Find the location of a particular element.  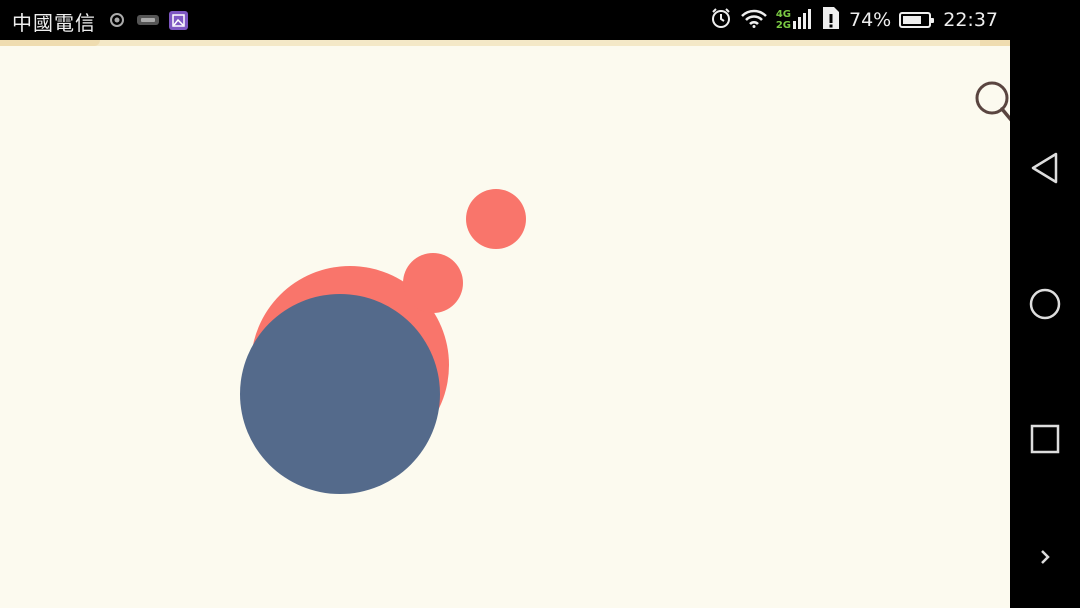

recents-button is located at coordinates (1045, 439).